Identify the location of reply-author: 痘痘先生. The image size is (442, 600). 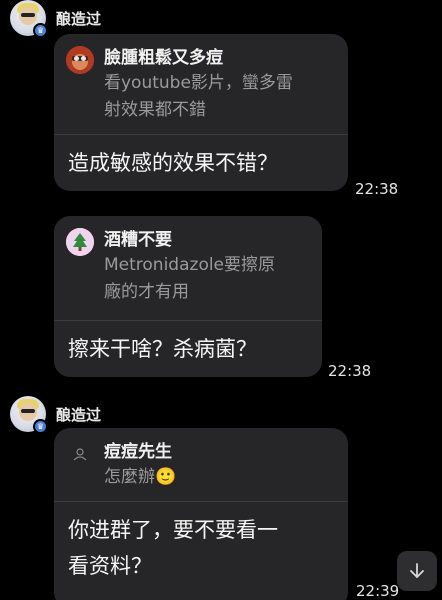
(138, 452).